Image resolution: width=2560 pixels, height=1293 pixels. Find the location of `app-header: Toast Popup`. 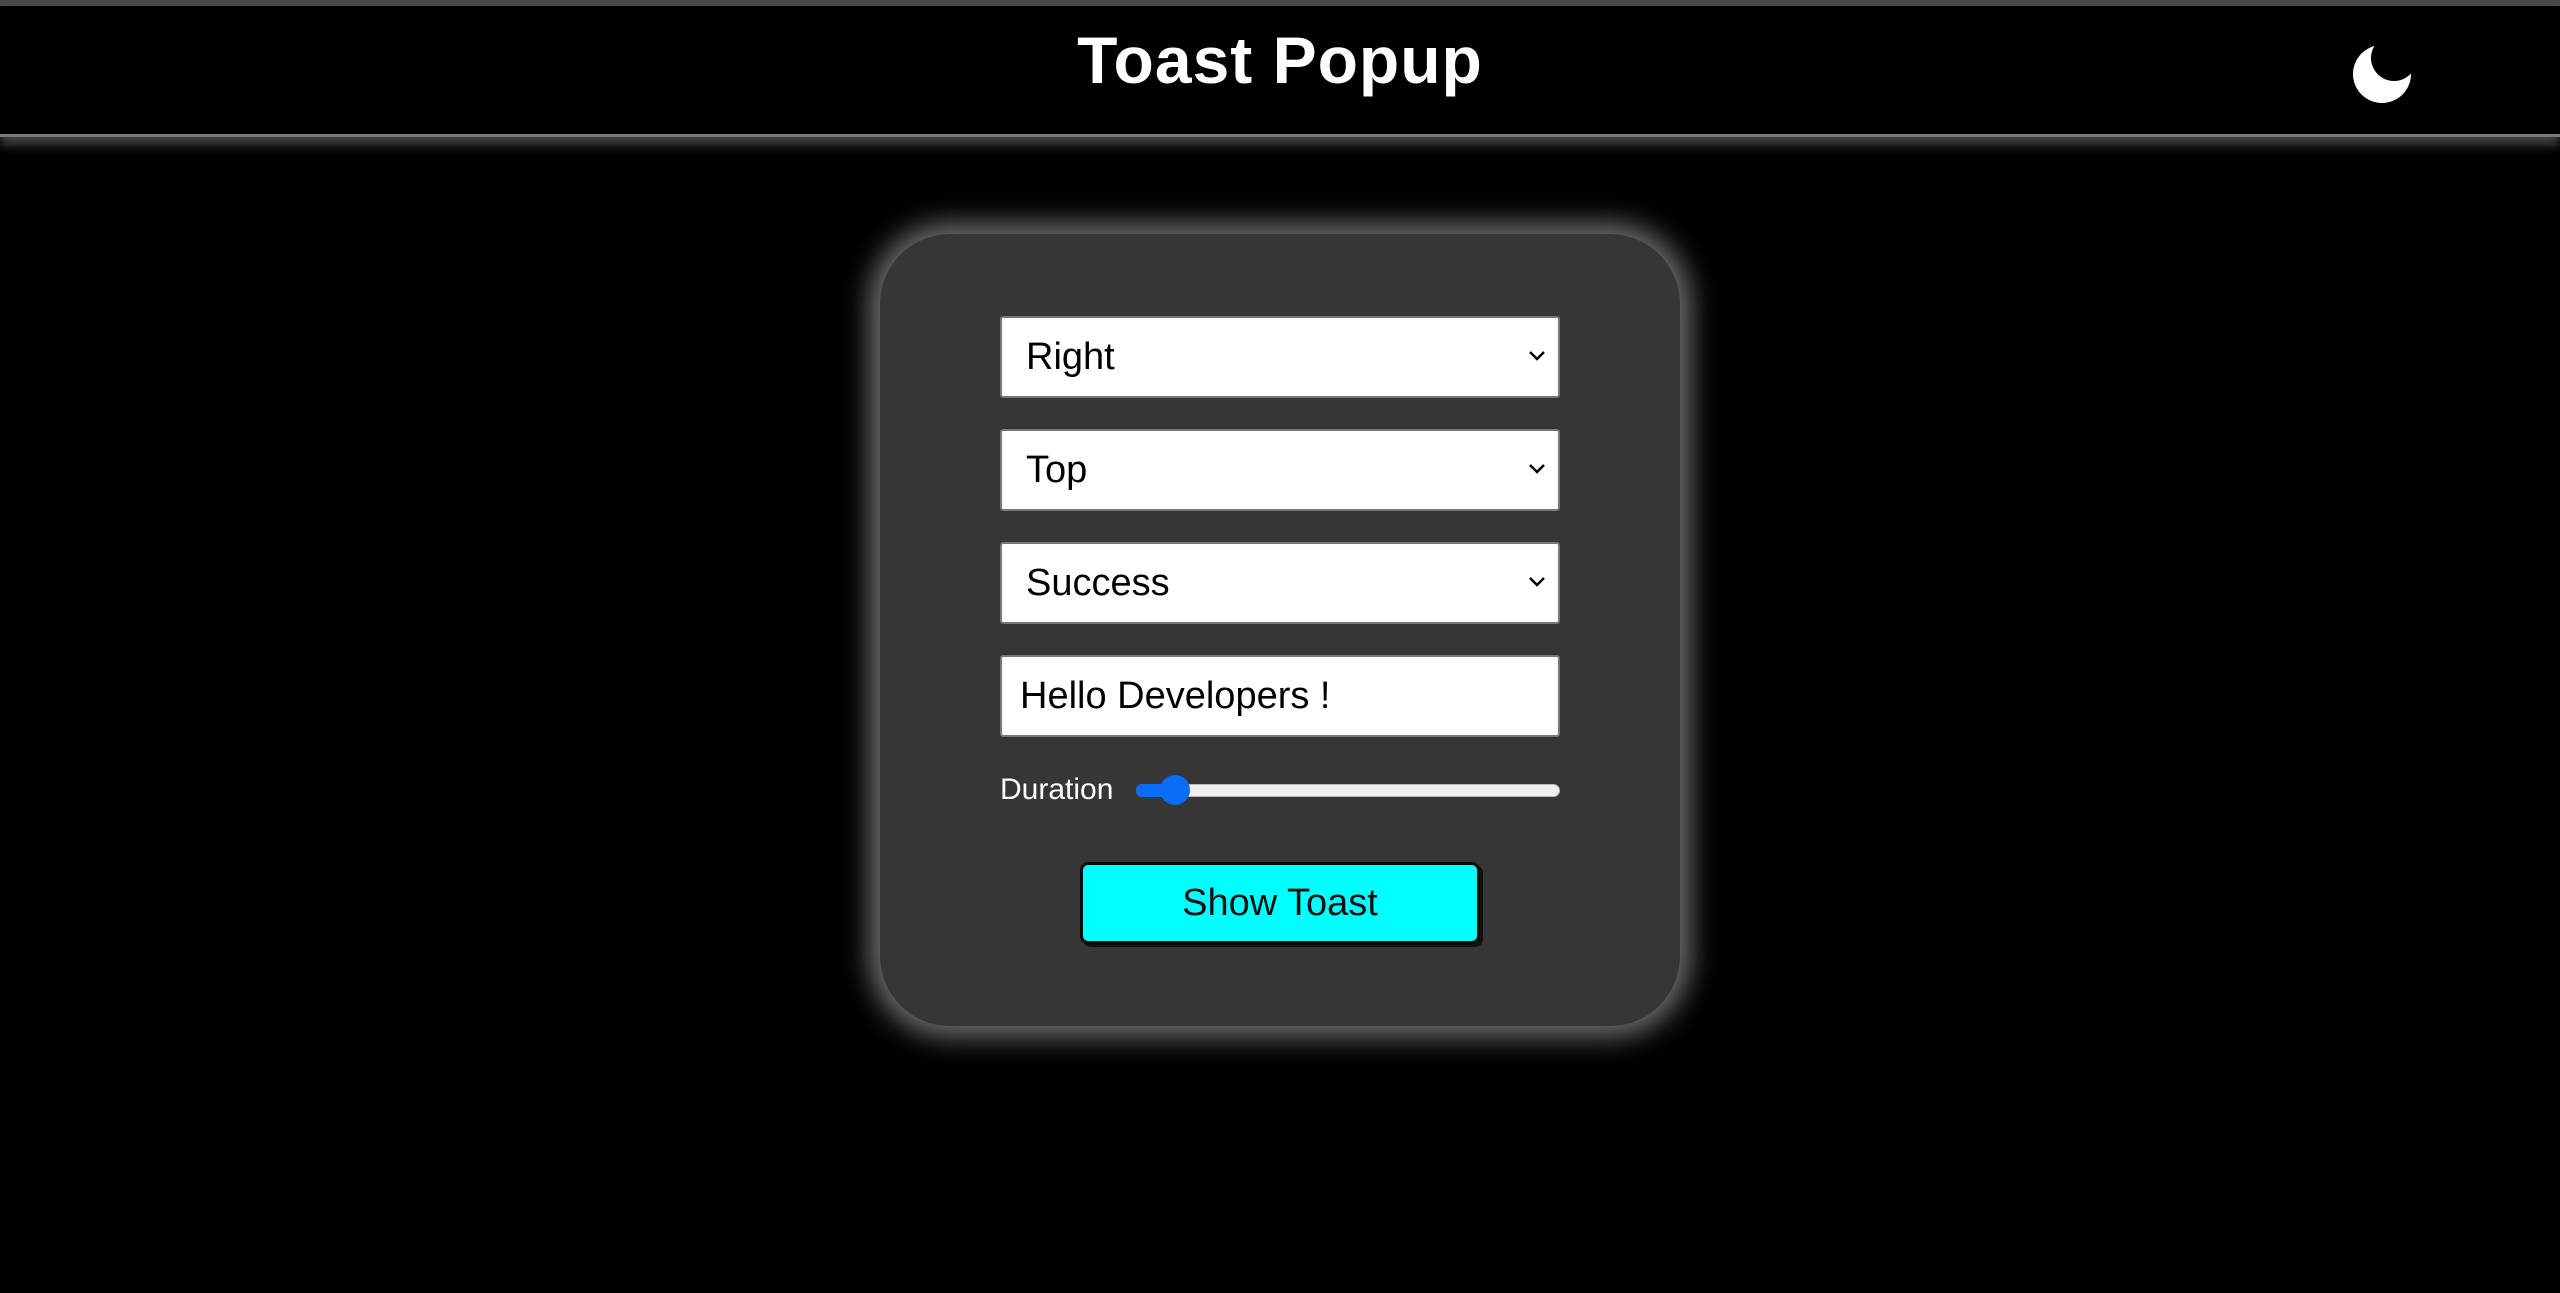

app-header: Toast Popup is located at coordinates (1280, 71).